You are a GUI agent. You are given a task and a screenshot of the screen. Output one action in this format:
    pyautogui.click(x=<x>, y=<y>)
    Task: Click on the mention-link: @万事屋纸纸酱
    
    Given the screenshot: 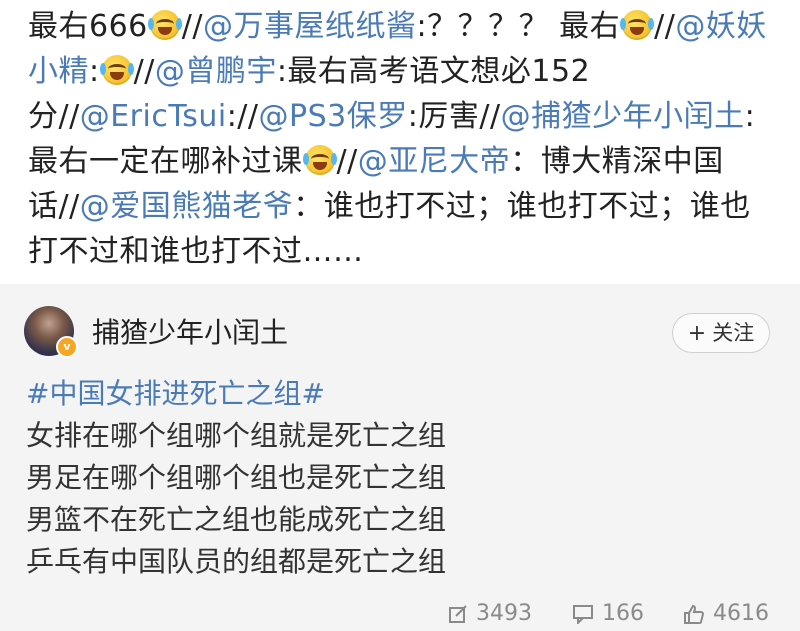 What is the action you would take?
    pyautogui.click(x=310, y=26)
    